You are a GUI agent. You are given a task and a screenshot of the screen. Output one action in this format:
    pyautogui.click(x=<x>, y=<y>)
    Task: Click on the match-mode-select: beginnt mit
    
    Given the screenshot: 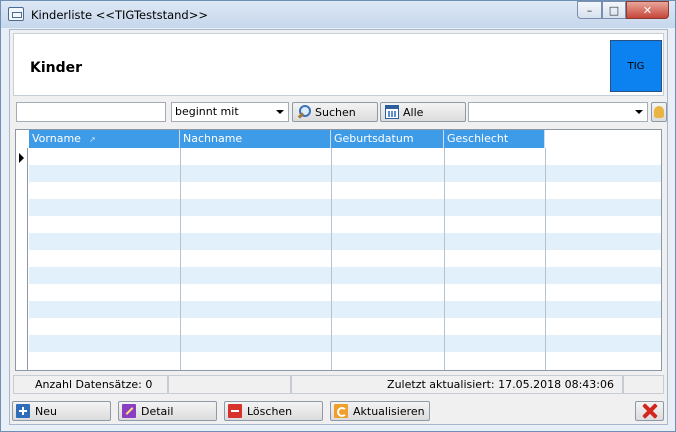 What is the action you would take?
    pyautogui.click(x=230, y=112)
    